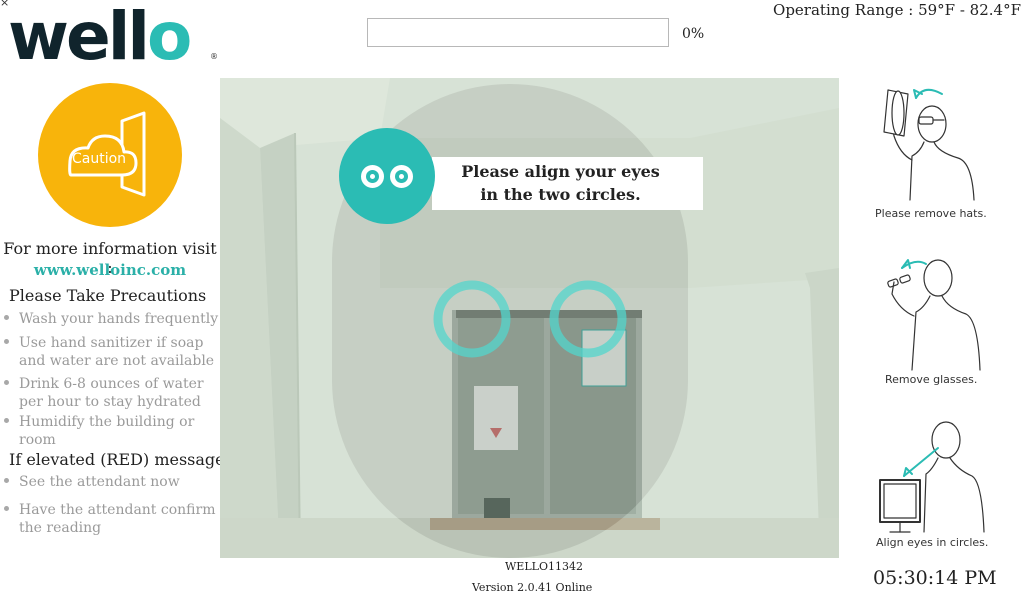 This screenshot has height=598, width=1021. What do you see at coordinates (560, 194) in the screenshot?
I see `prompt-line-2: in the two circles.` at bounding box center [560, 194].